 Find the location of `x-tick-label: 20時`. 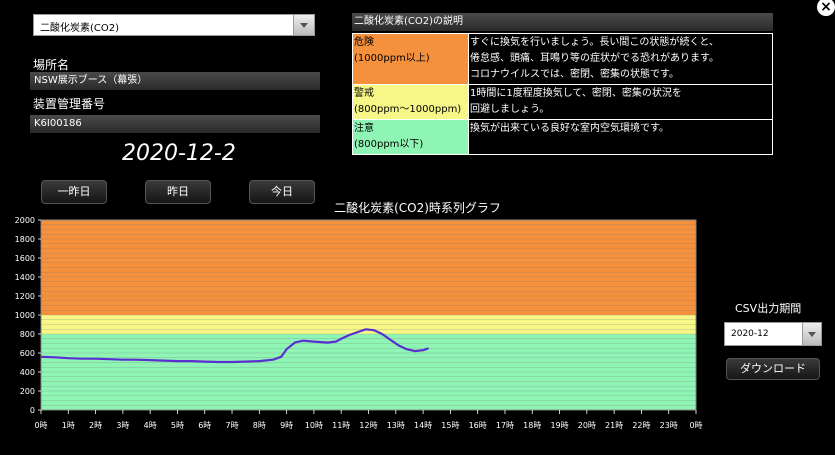

x-tick-label: 20時 is located at coordinates (587, 425).